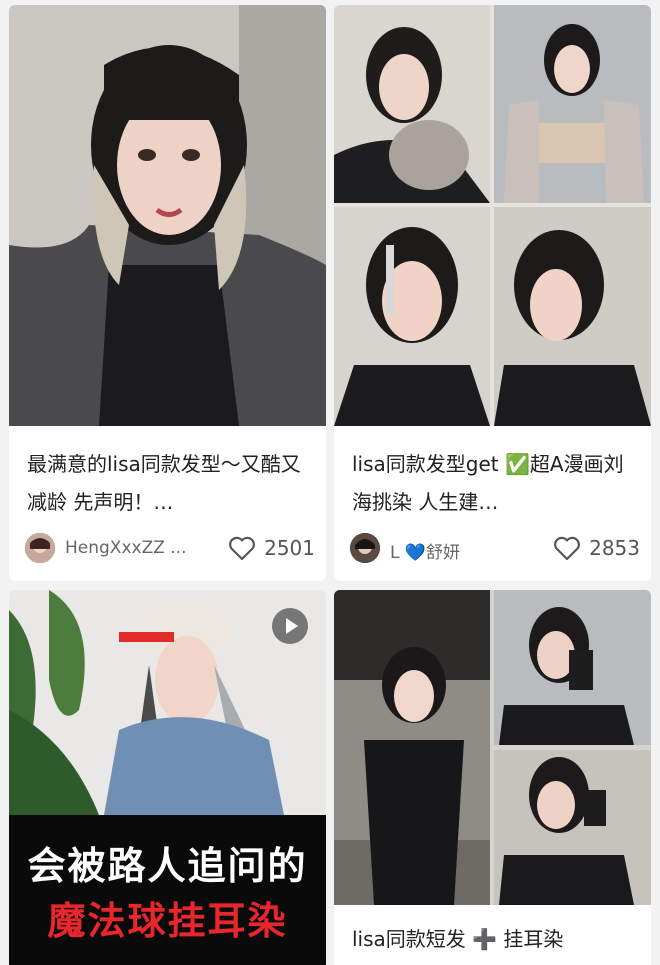 Image resolution: width=660 pixels, height=965 pixels. I want to click on note-meta: L 💙舒妍 2853, so click(495, 547).